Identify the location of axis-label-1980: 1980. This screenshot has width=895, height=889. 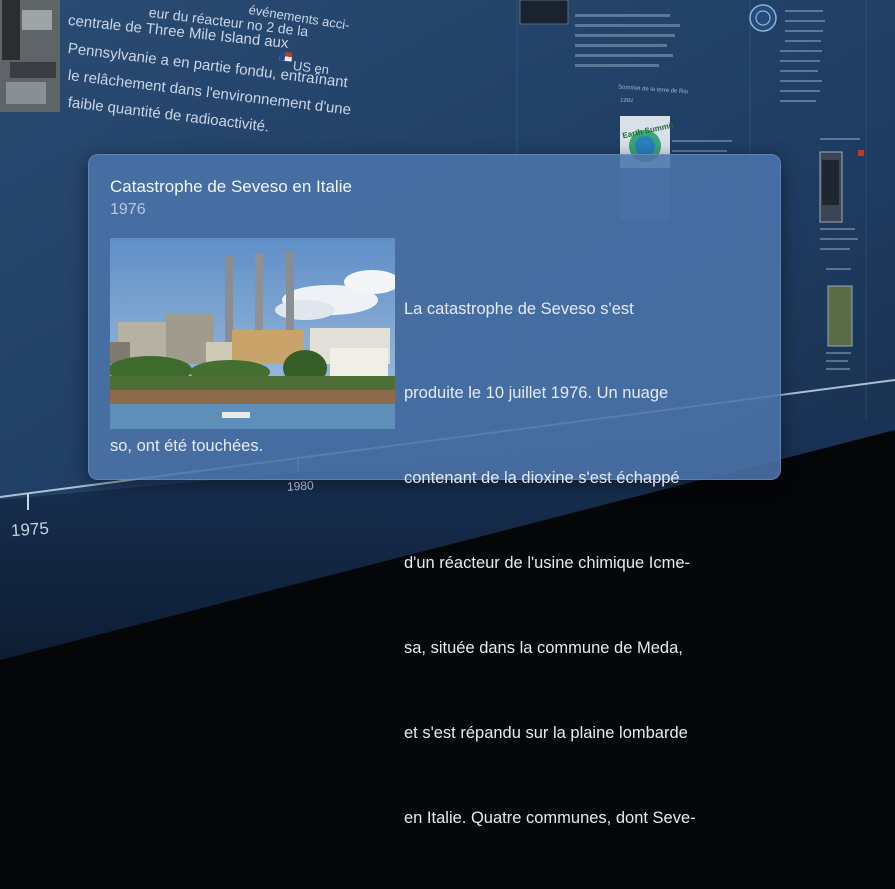
(300, 486).